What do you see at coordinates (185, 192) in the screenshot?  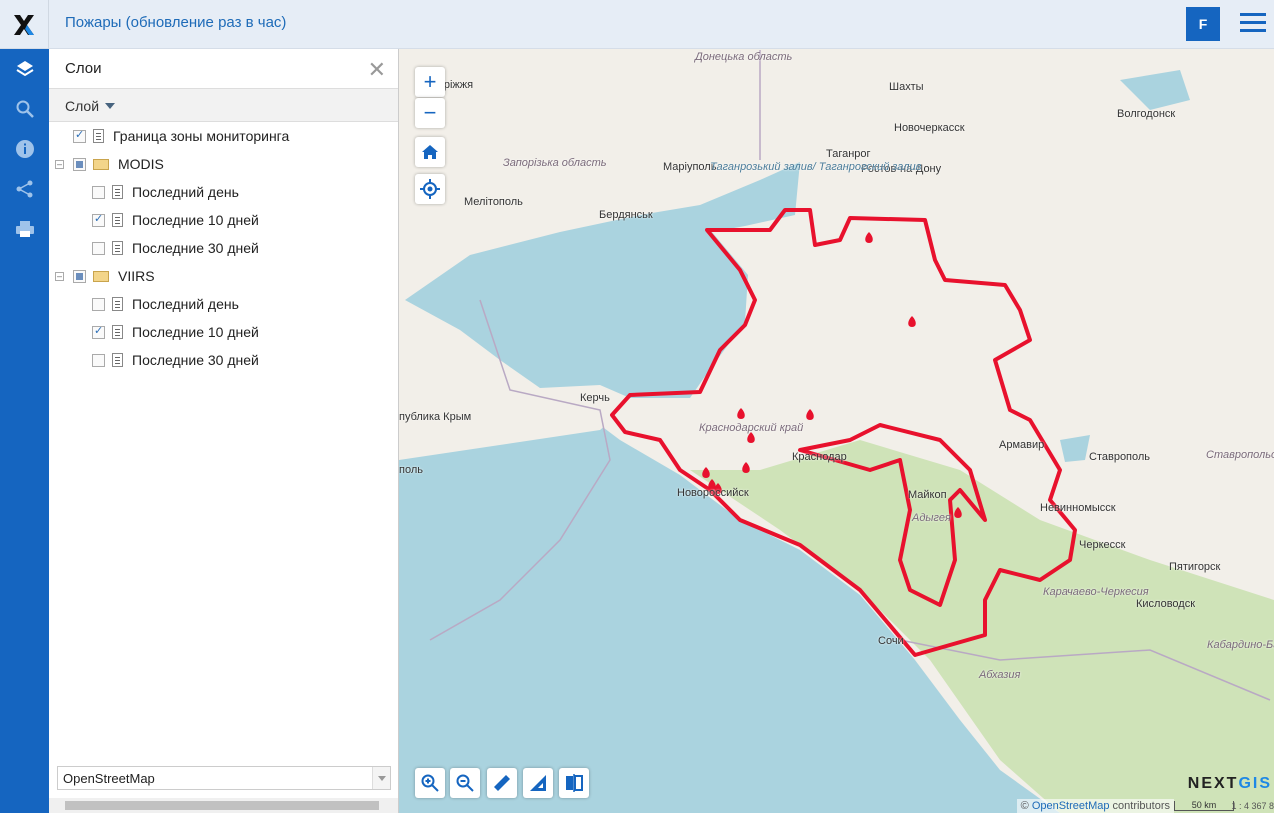 I see `layer-label: Последний день` at bounding box center [185, 192].